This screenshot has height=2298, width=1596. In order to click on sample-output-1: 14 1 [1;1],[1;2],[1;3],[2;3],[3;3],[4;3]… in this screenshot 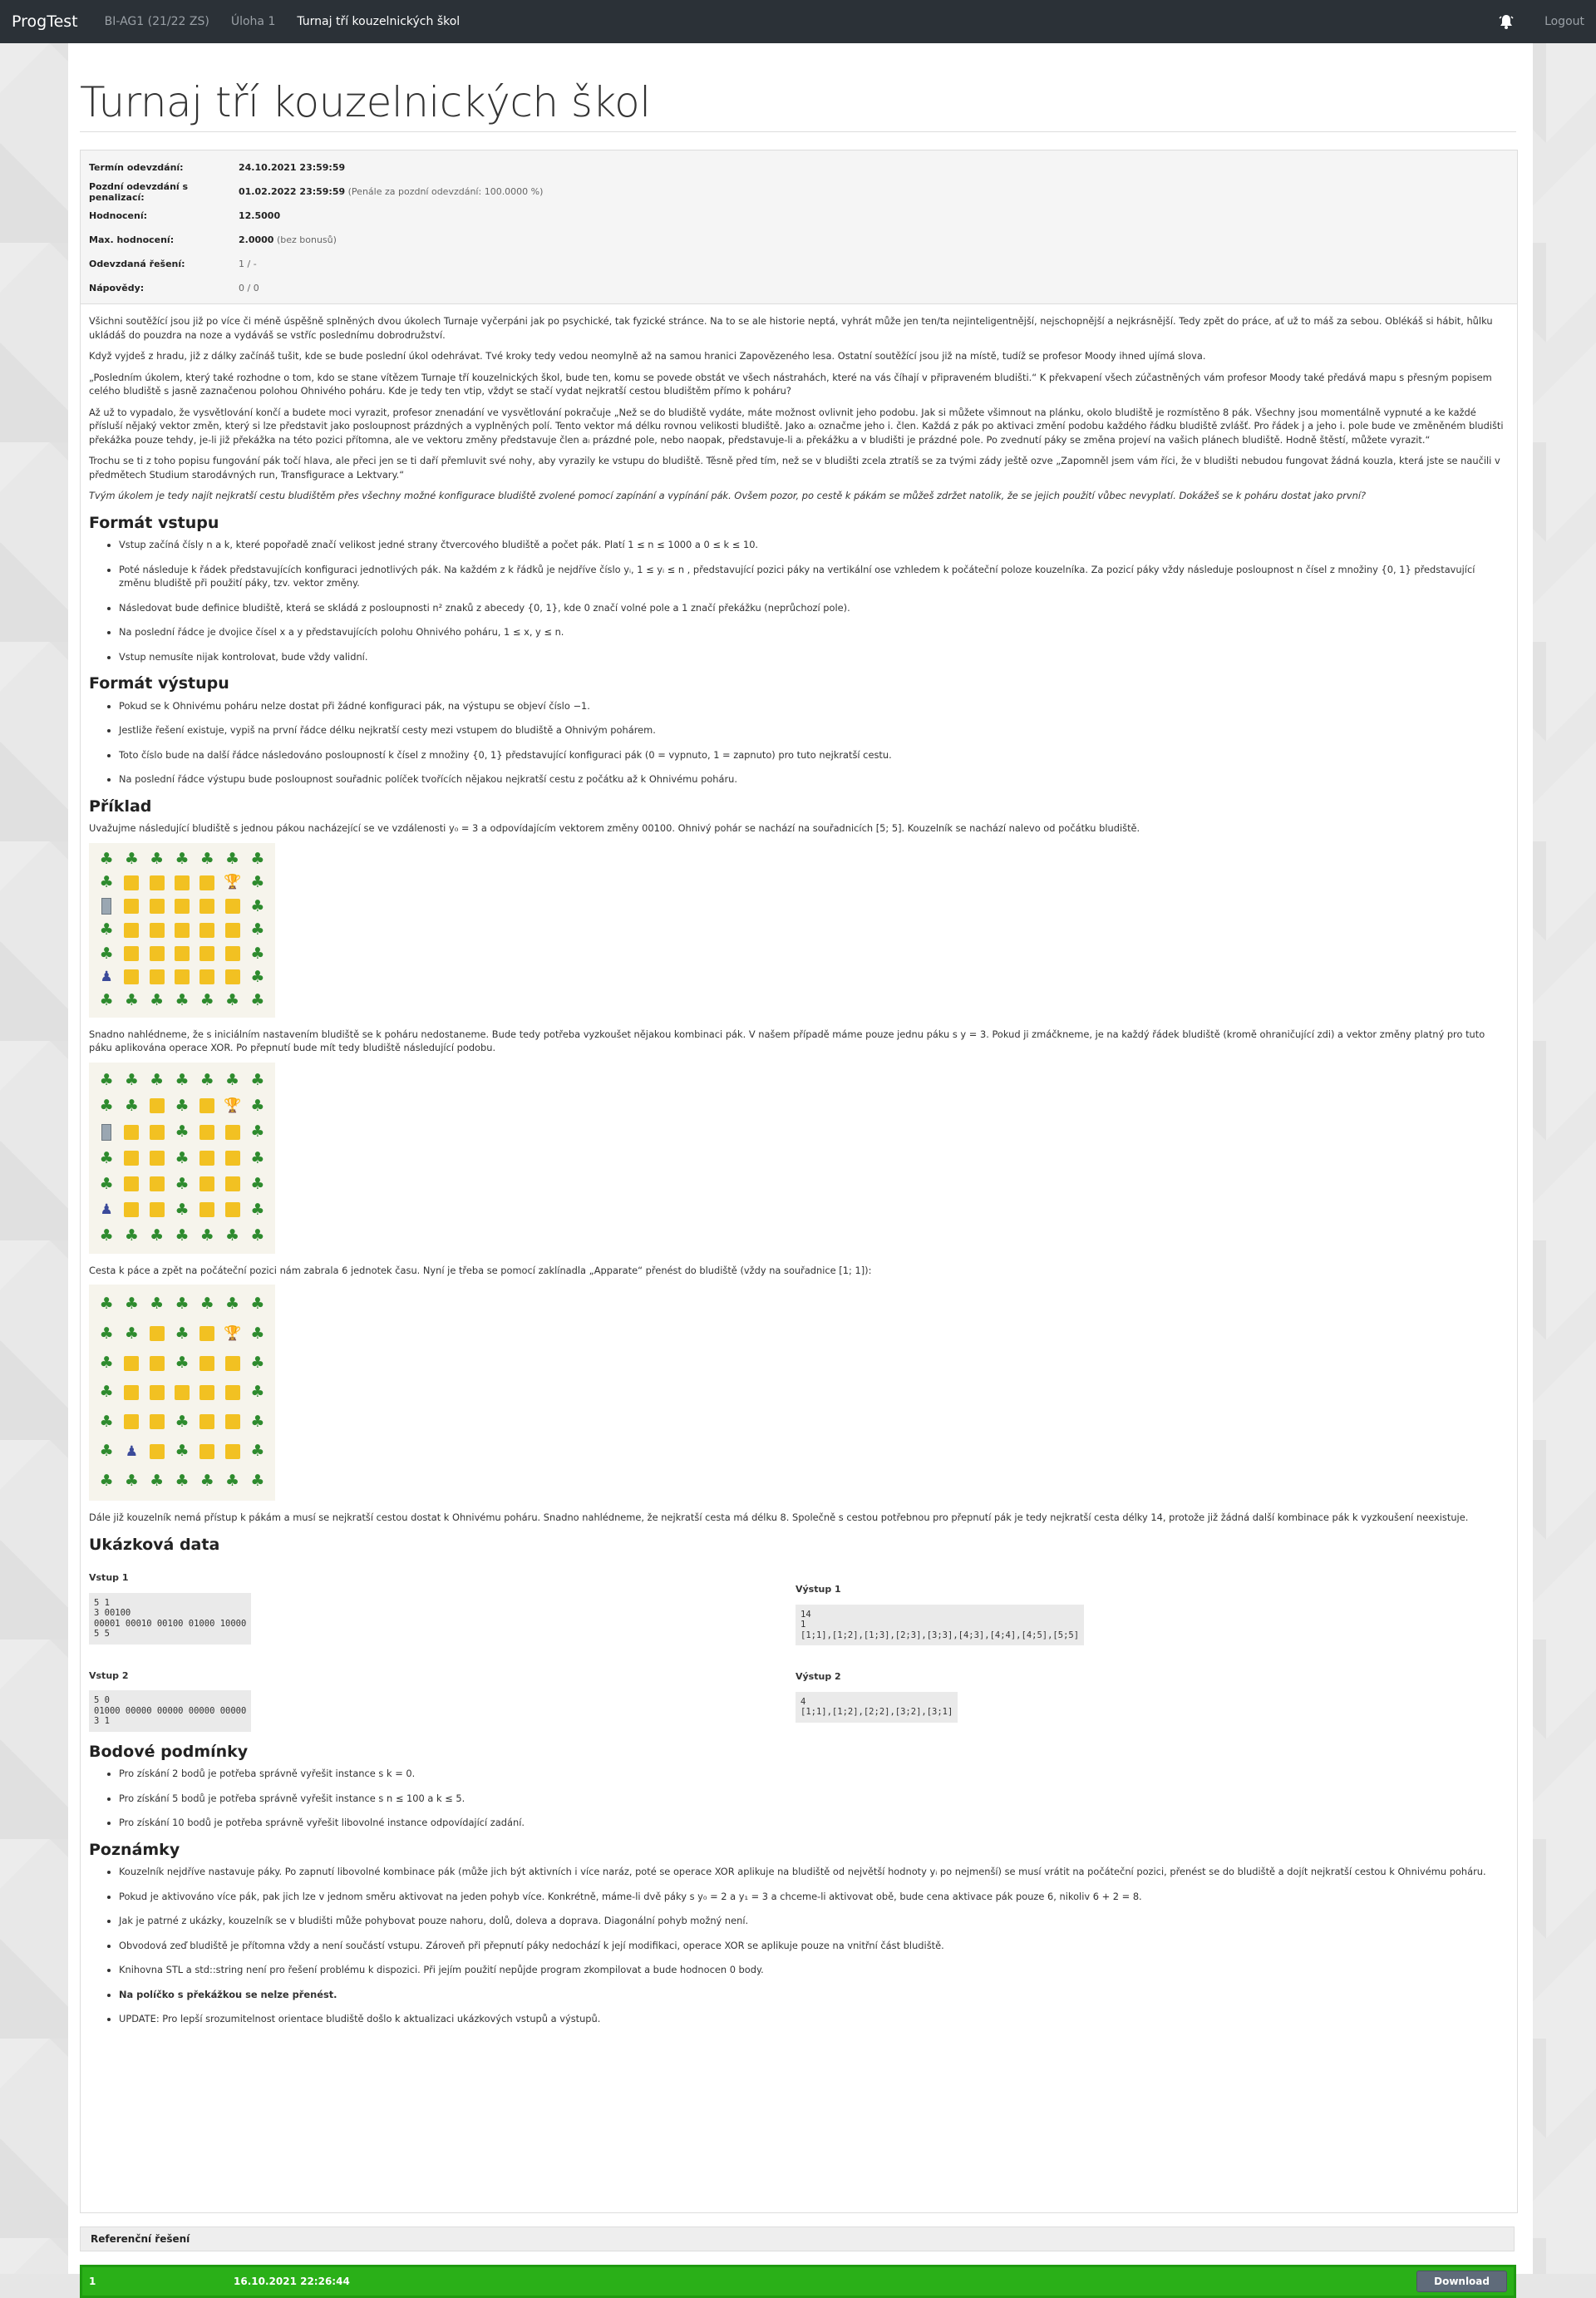, I will do `click(940, 1624)`.